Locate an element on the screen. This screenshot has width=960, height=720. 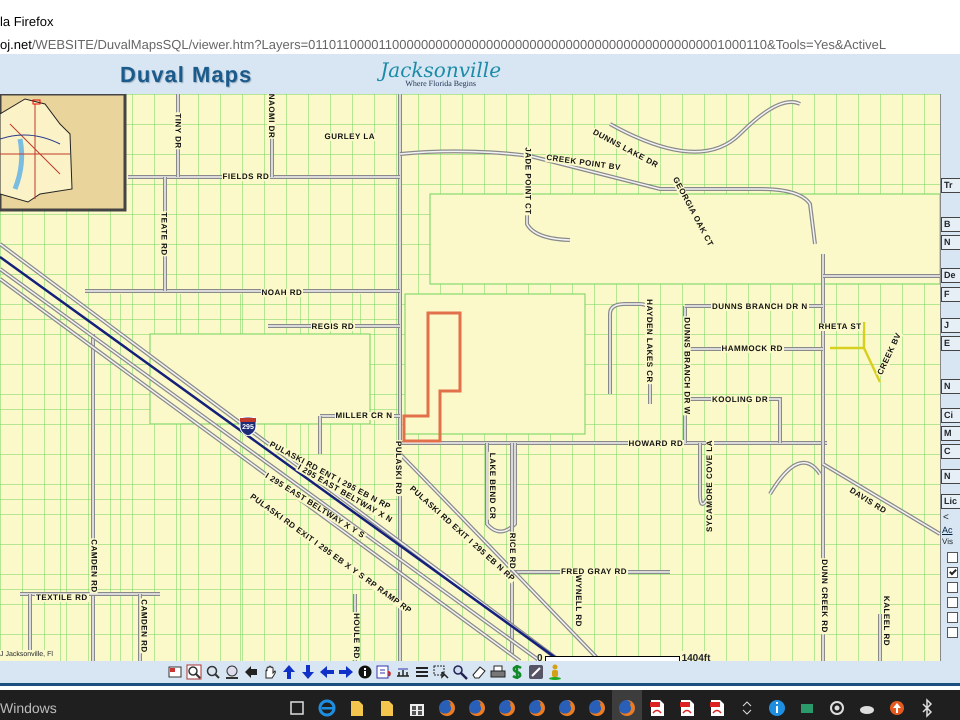
layers-heading: Vis is located at coordinates (947, 542).